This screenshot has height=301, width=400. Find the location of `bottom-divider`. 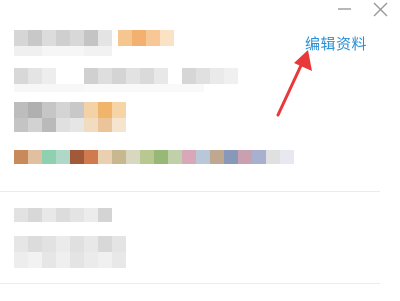

bottom-divider is located at coordinates (190, 283).